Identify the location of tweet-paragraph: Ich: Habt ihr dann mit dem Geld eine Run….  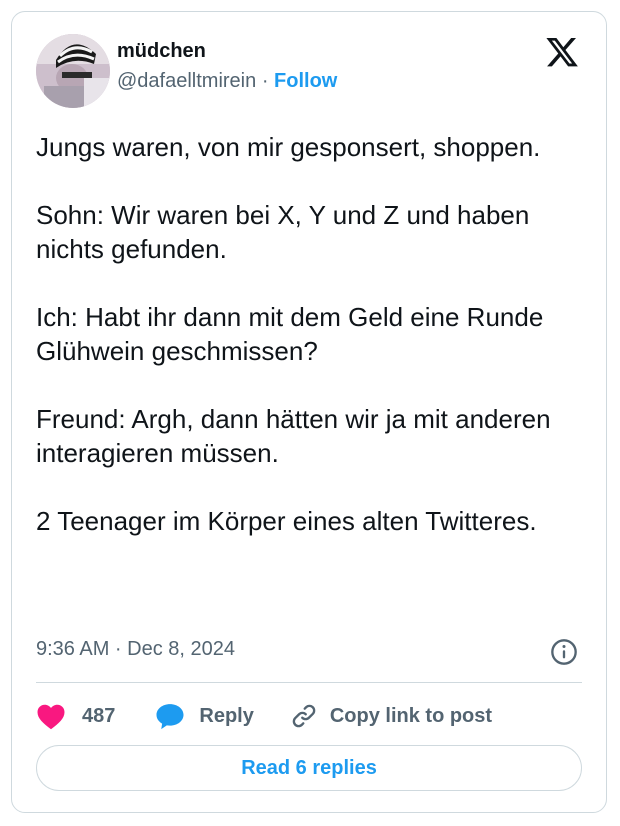
(290, 334).